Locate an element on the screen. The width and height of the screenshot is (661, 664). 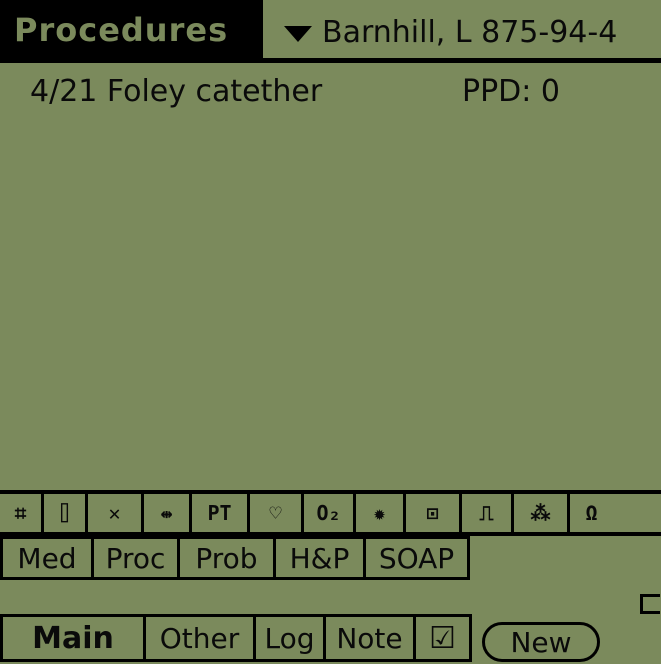
cross-icon: ✕ is located at coordinates (116, 513).